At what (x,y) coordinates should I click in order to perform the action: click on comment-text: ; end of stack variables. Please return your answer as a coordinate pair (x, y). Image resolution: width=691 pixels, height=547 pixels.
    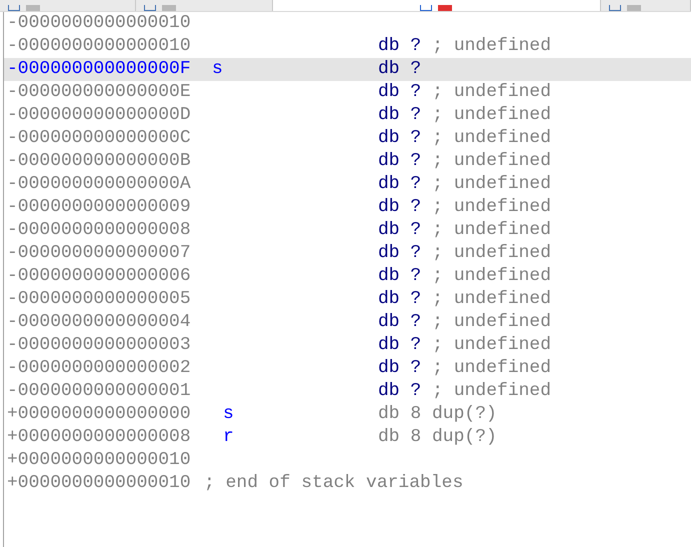
    Looking at the image, I should click on (333, 483).